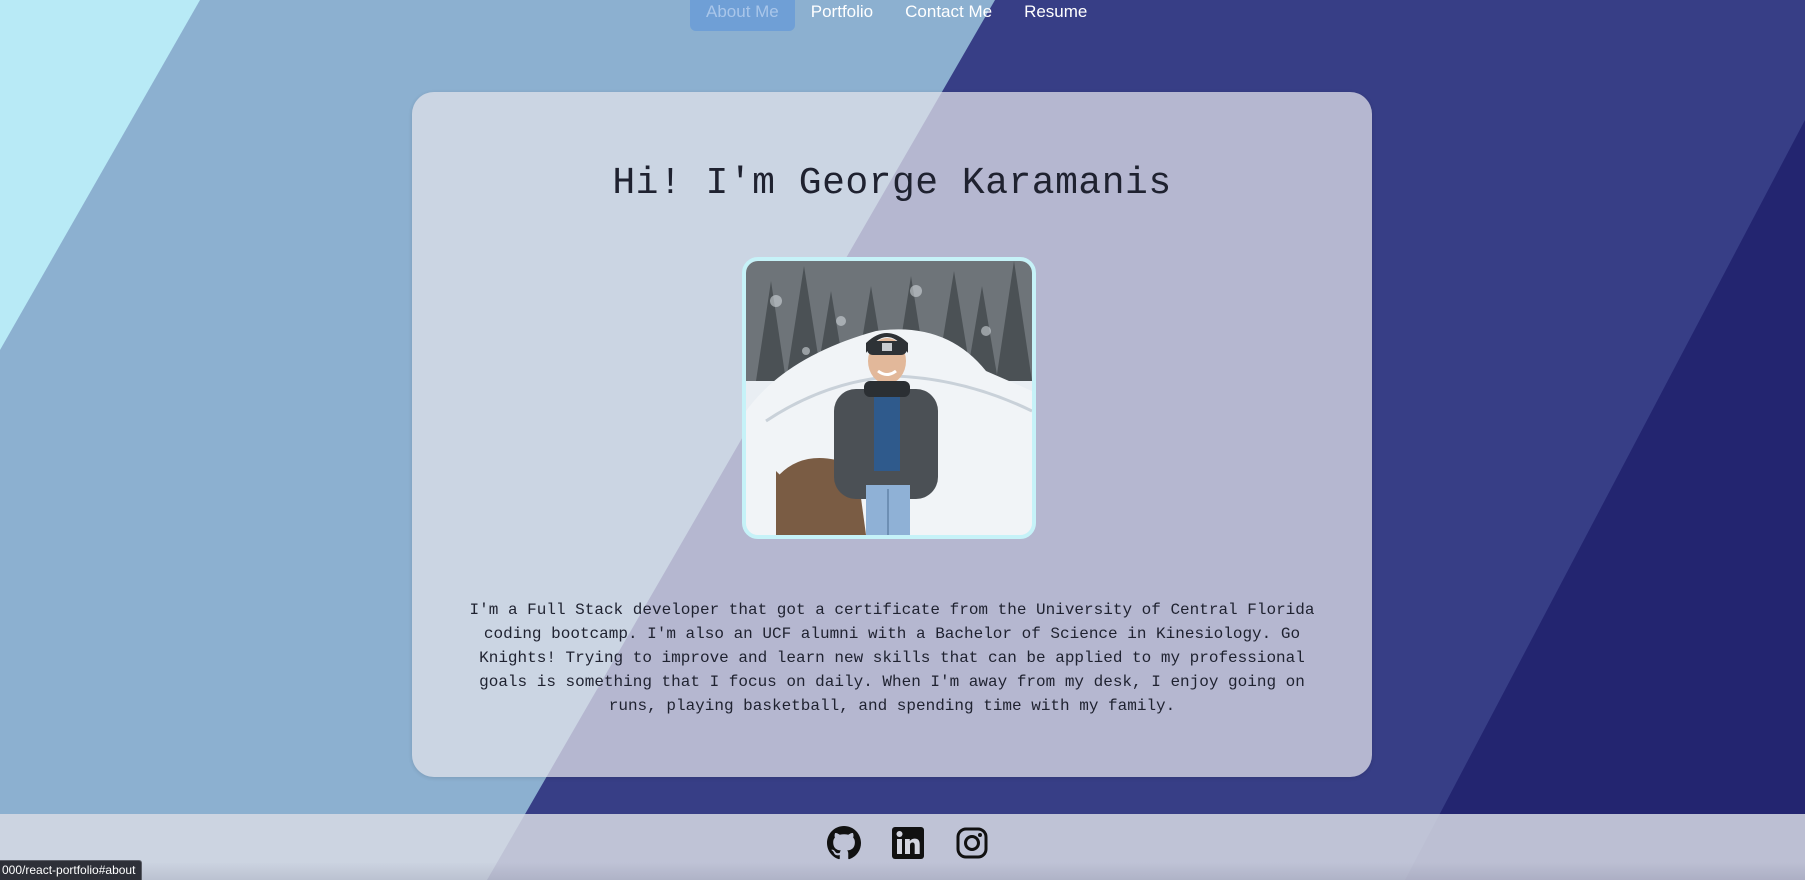 This screenshot has height=880, width=1805. Describe the element at coordinates (902, 871) in the screenshot. I see `footer-shadow` at that location.